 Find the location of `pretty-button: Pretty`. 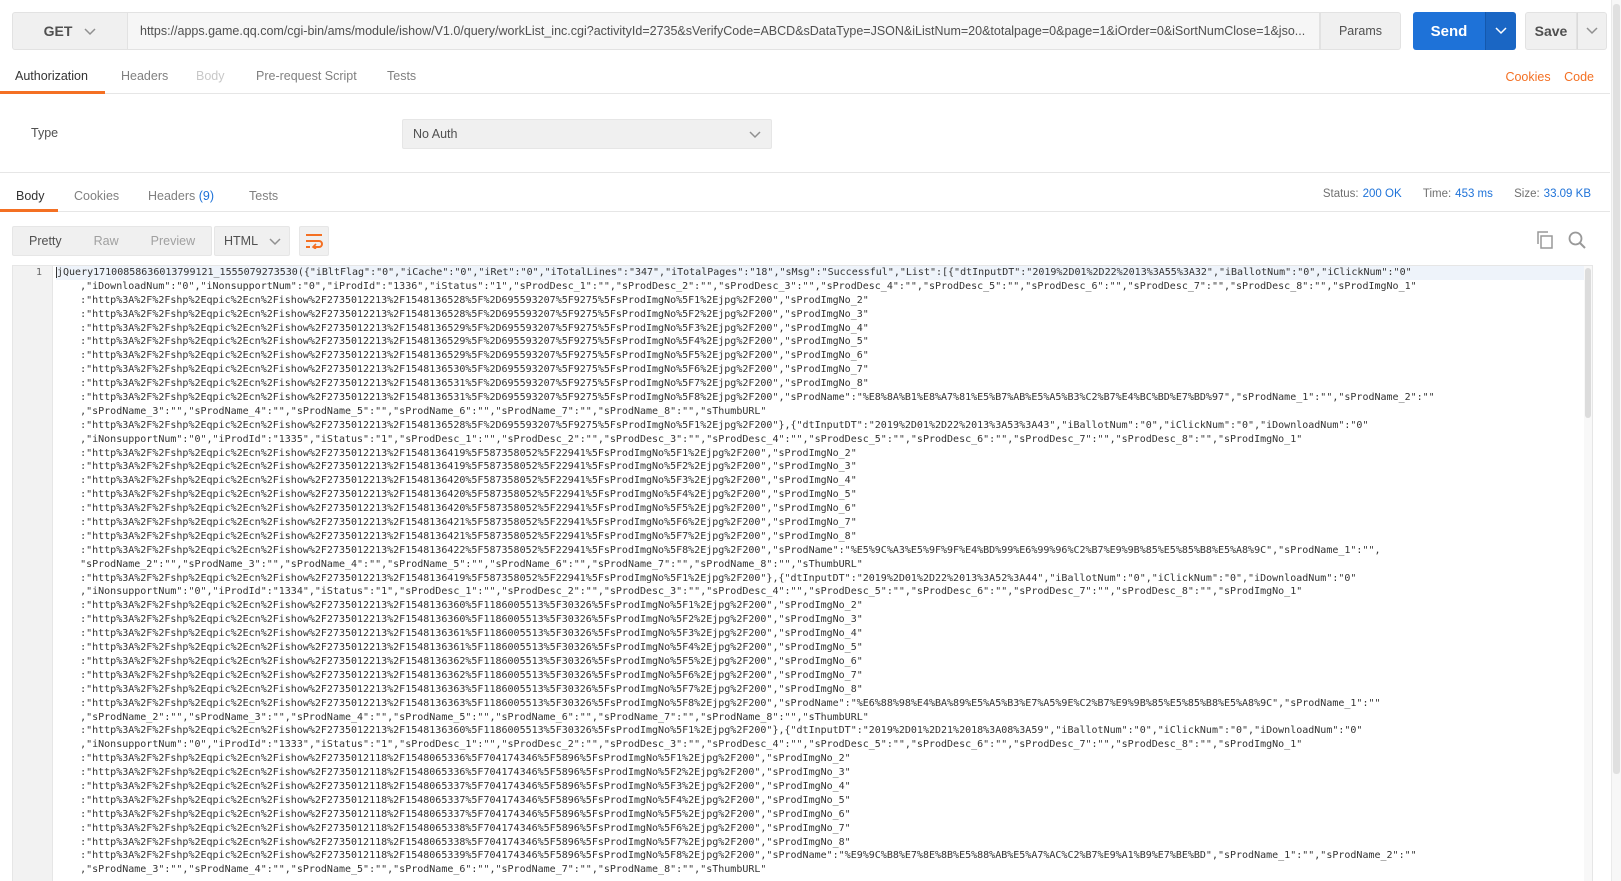

pretty-button: Pretty is located at coordinates (45, 241).